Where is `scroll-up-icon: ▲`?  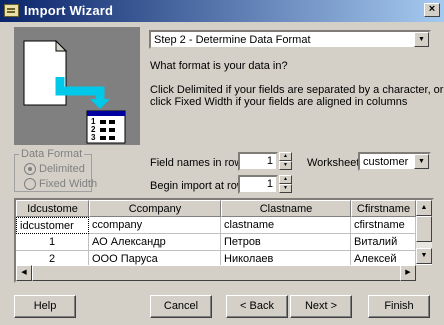
scroll-up-icon: ▲ is located at coordinates (424, 208).